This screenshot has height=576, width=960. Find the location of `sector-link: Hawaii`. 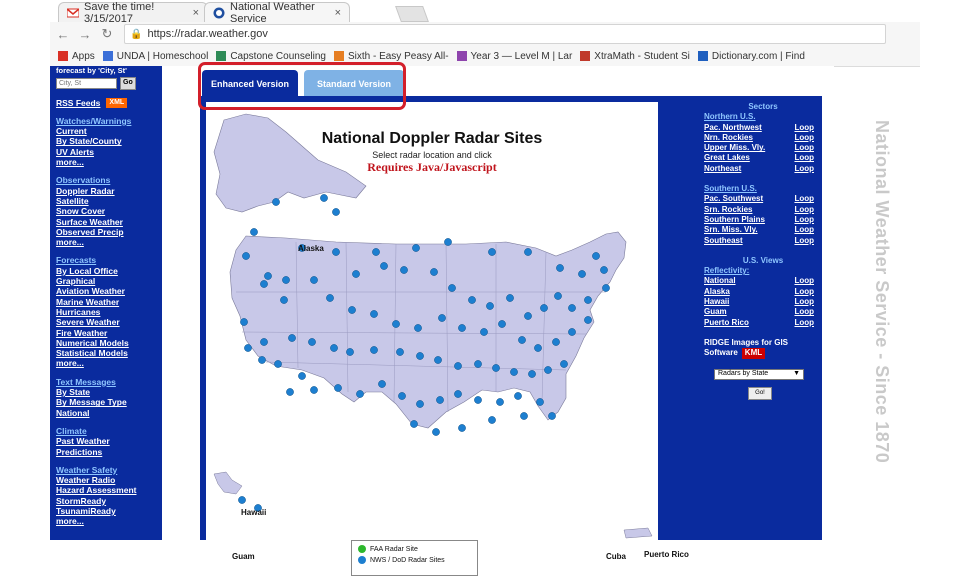

sector-link: Hawaii is located at coordinates (716, 302).